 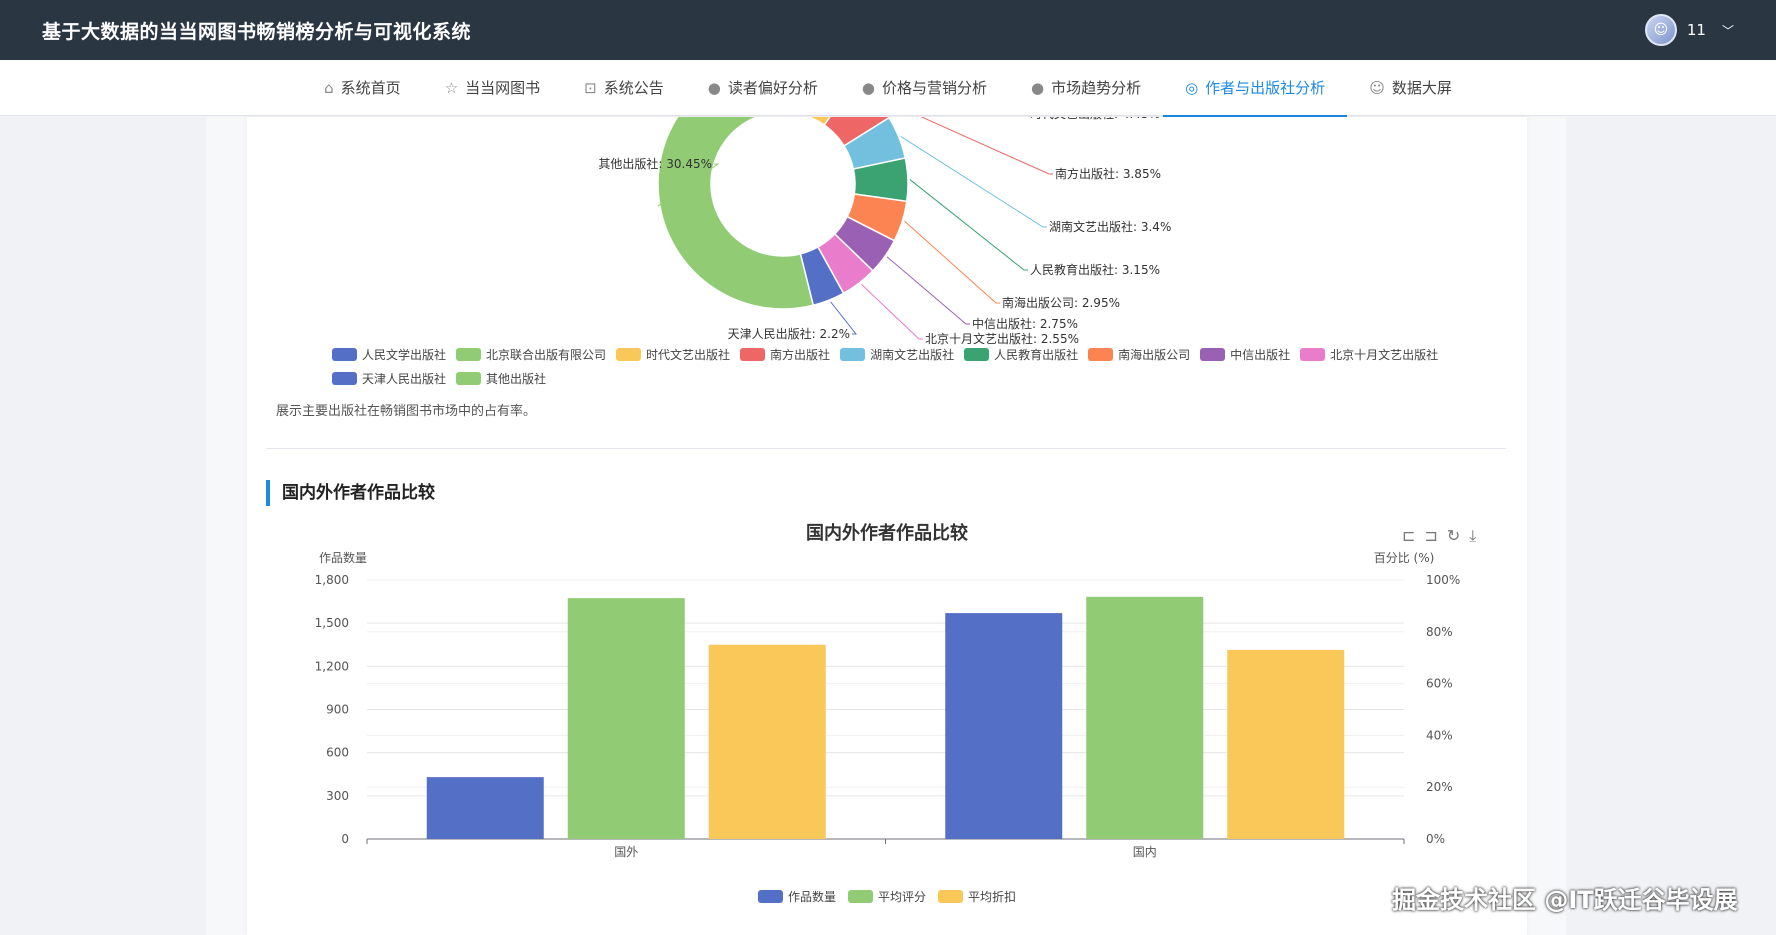 I want to click on star-icon: ☆, so click(x=451, y=87).